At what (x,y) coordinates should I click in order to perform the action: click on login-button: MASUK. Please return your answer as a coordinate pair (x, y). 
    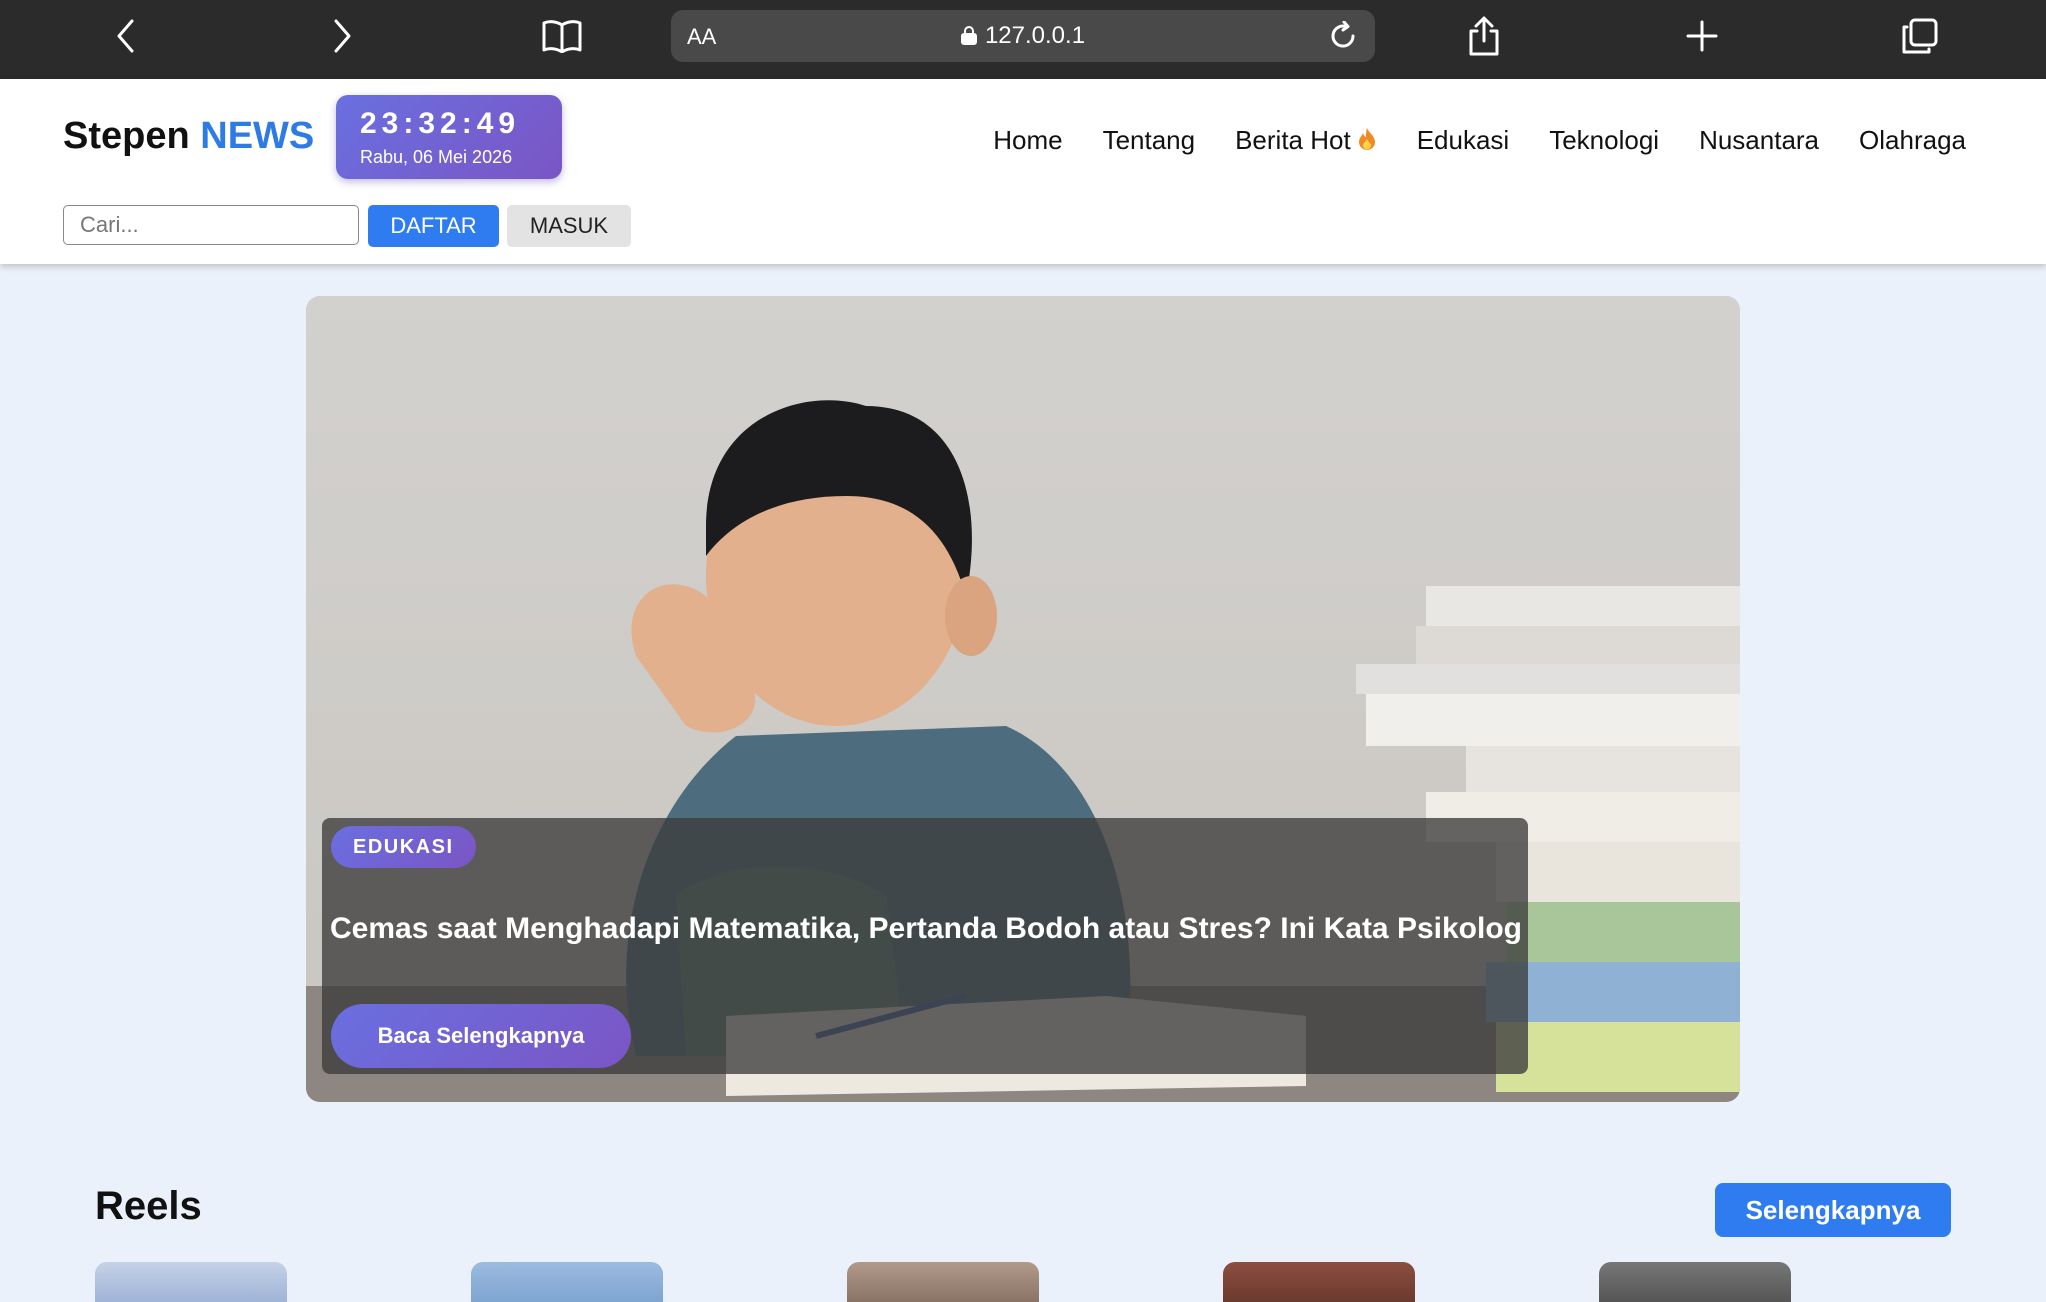
    Looking at the image, I should click on (569, 226).